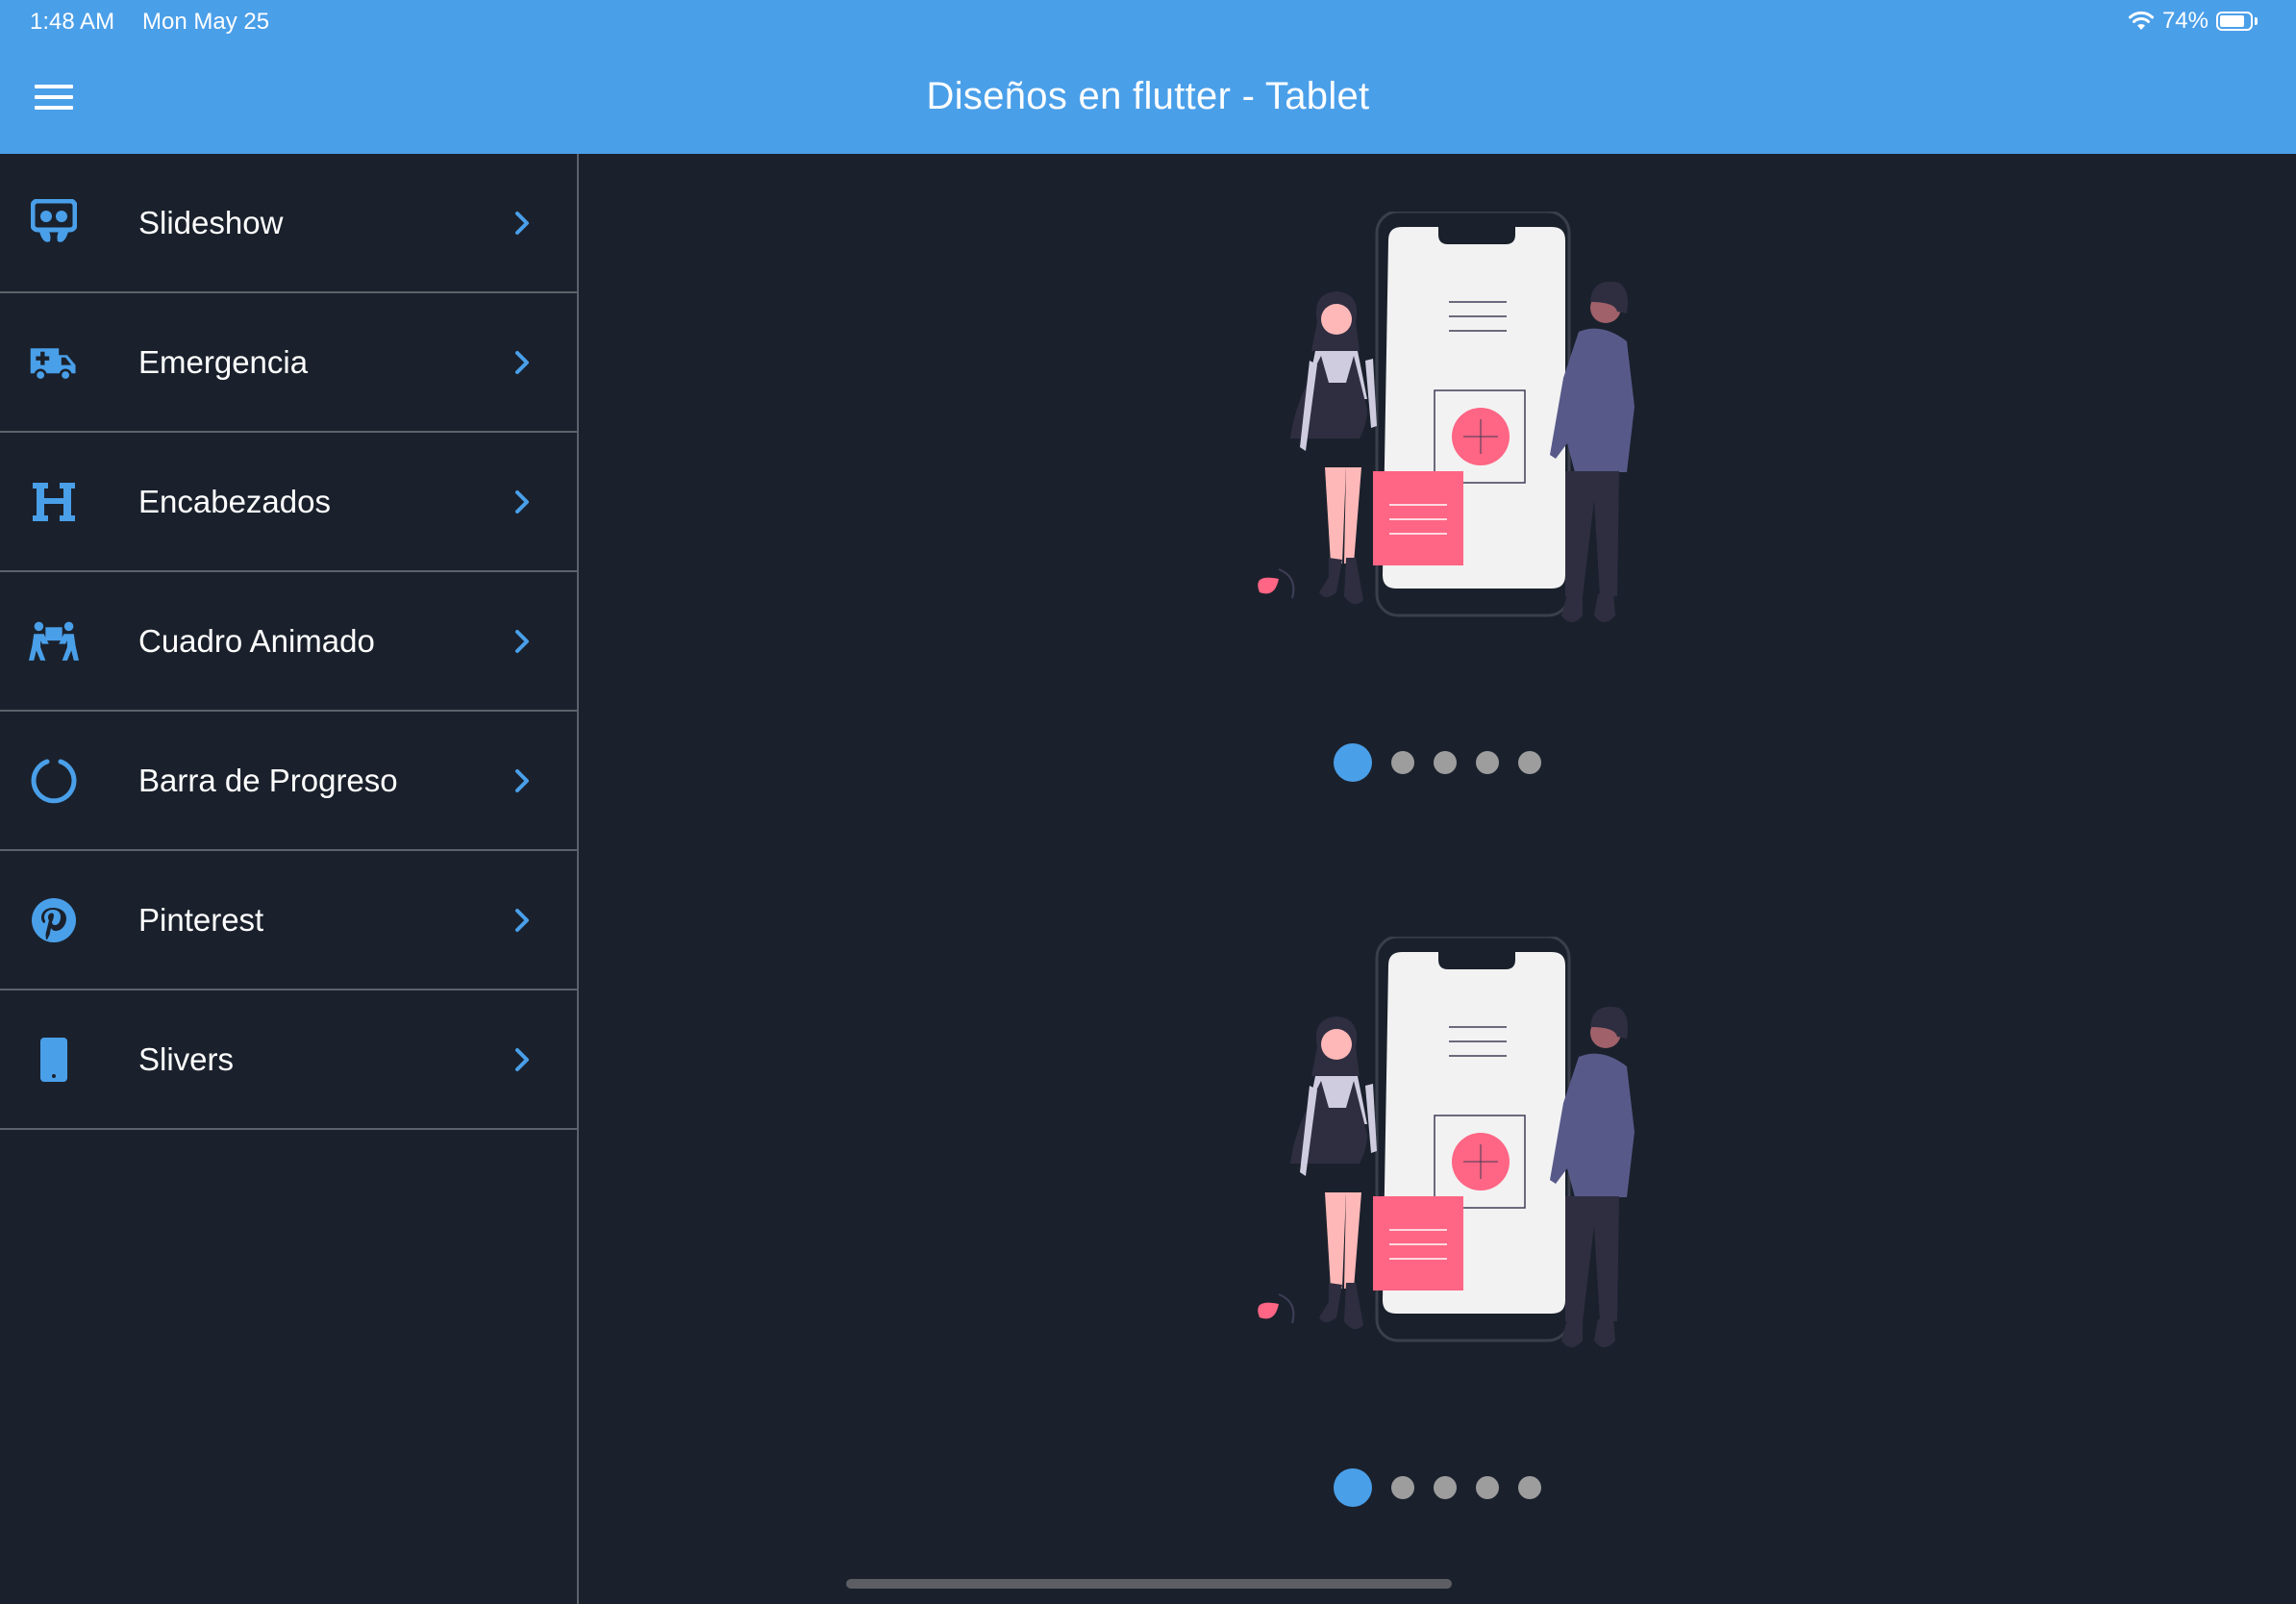 Image resolution: width=2296 pixels, height=1604 pixels. What do you see at coordinates (1149, 1584) in the screenshot?
I see `home-indicator` at bounding box center [1149, 1584].